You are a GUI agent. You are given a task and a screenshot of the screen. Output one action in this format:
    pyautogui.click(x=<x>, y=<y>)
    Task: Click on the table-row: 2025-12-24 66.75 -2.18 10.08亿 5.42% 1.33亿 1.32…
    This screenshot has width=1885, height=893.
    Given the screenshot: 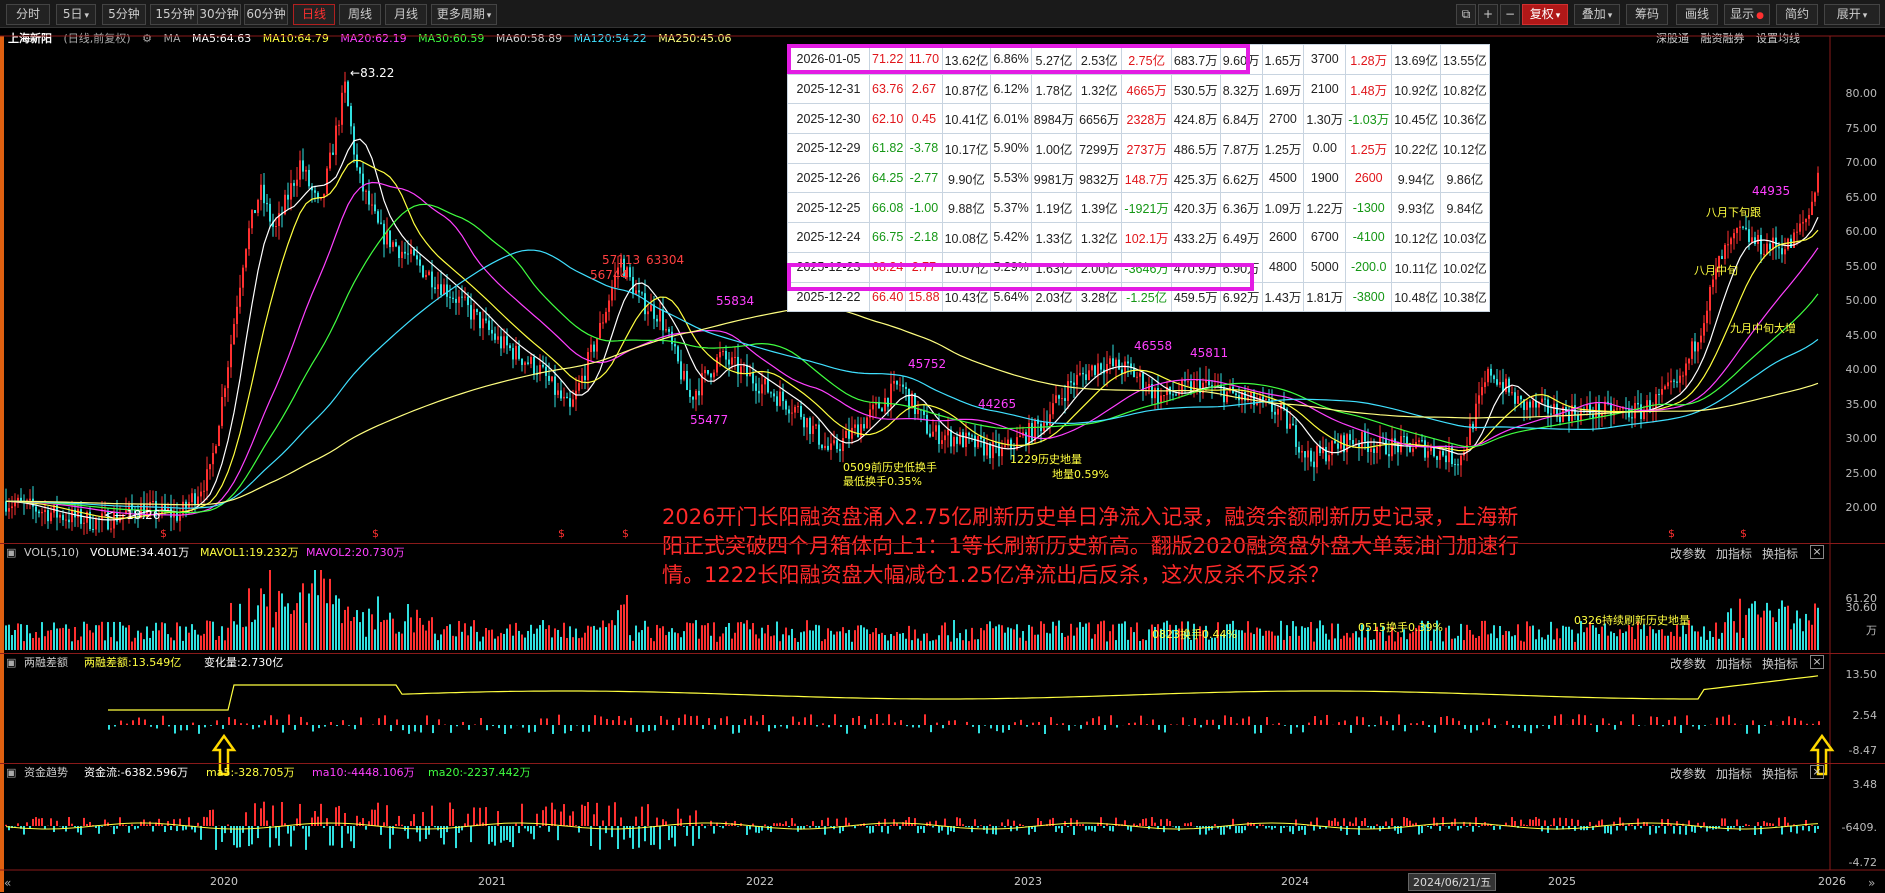 What is the action you would take?
    pyautogui.click(x=1138, y=237)
    